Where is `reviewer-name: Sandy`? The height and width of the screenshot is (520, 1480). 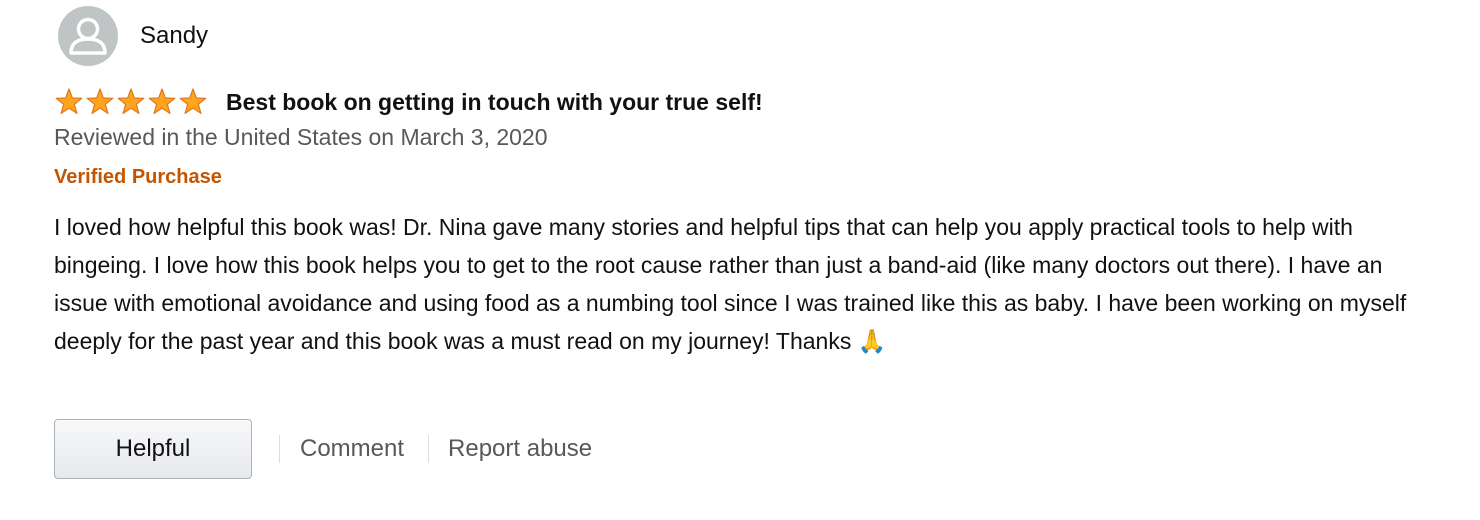
reviewer-name: Sandy is located at coordinates (174, 36).